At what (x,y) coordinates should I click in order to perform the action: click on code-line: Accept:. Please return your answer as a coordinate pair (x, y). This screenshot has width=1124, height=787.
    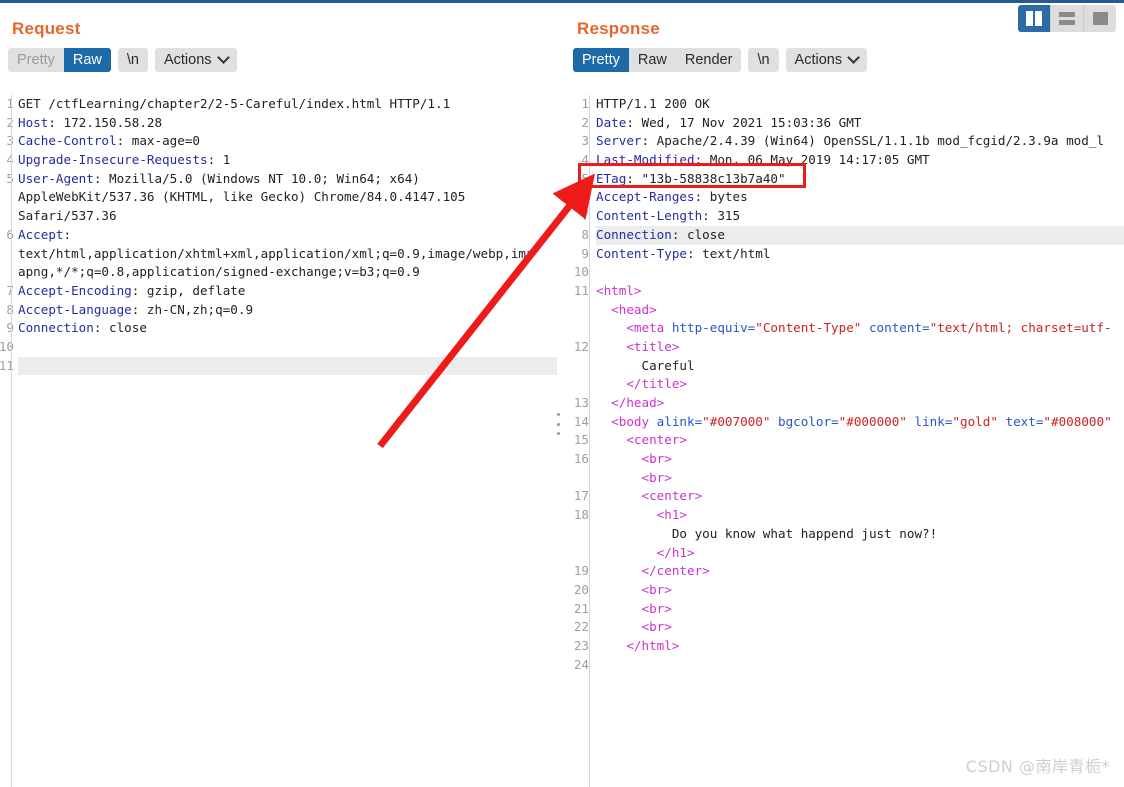
    Looking at the image, I should click on (287, 235).